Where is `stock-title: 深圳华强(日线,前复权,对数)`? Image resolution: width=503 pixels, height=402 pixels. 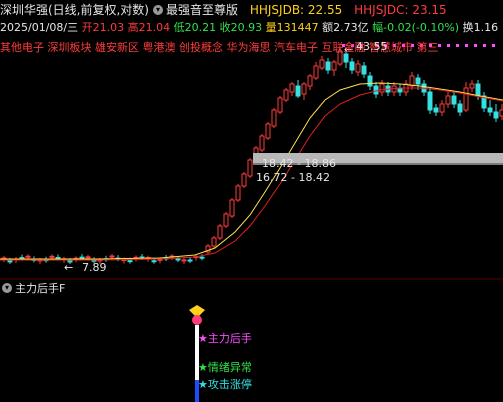
stock-title: 深圳华强(日线,前复权,对数) is located at coordinates (74, 10).